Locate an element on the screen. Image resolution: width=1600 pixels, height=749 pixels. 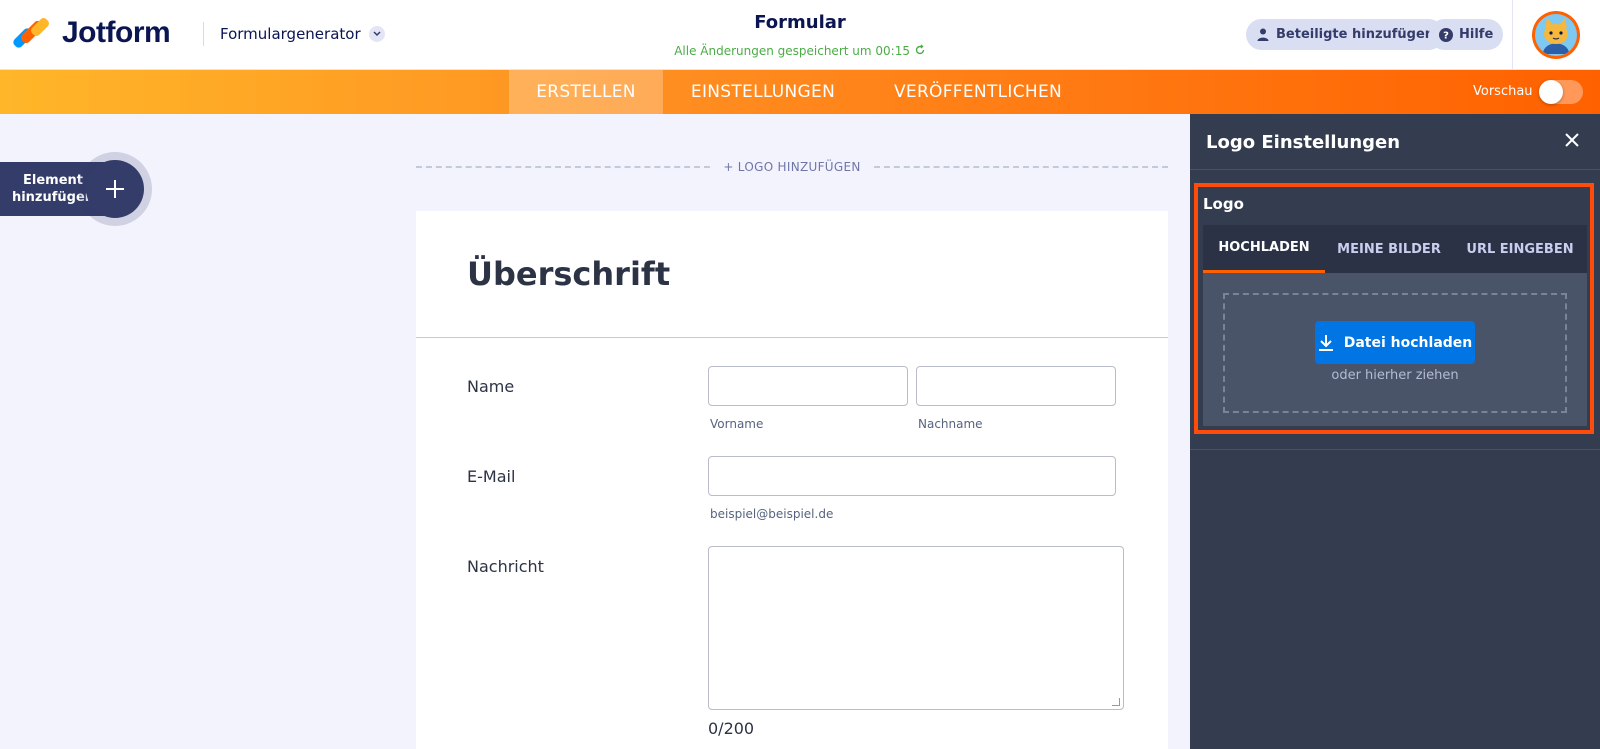
add-collaborators-button: Beteiligte hinzufügen is located at coordinates (1345, 34).